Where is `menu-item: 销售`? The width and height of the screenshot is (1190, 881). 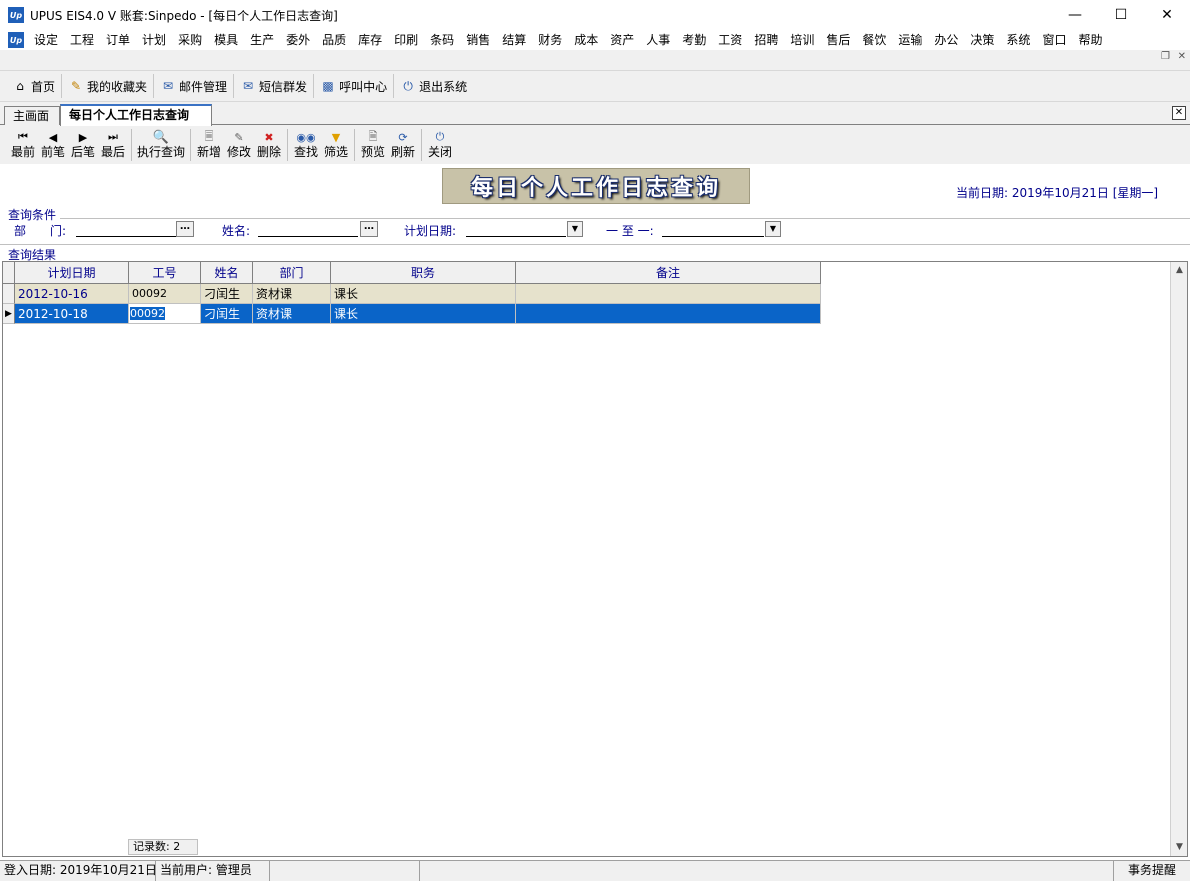 menu-item: 销售 is located at coordinates (478, 40).